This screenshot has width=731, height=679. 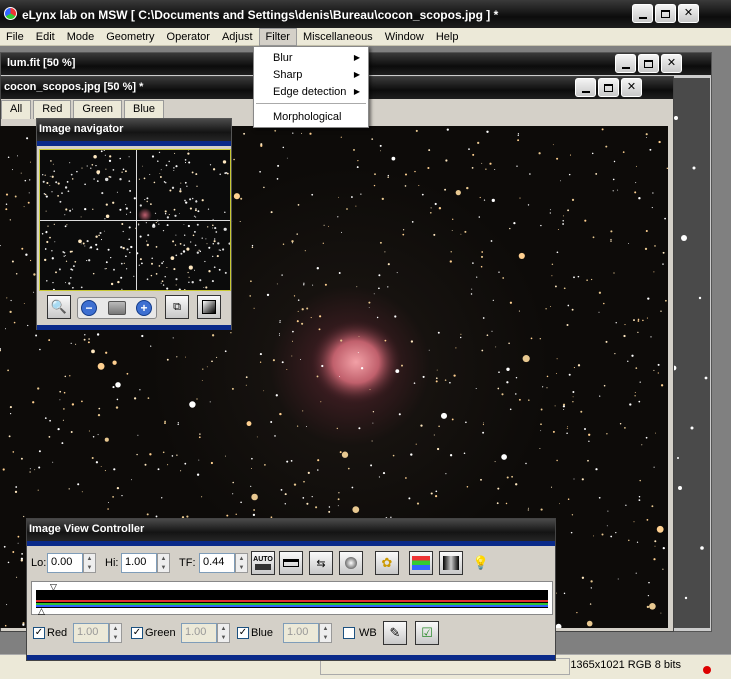 What do you see at coordinates (277, 36) in the screenshot?
I see `menu-filter: Filter` at bounding box center [277, 36].